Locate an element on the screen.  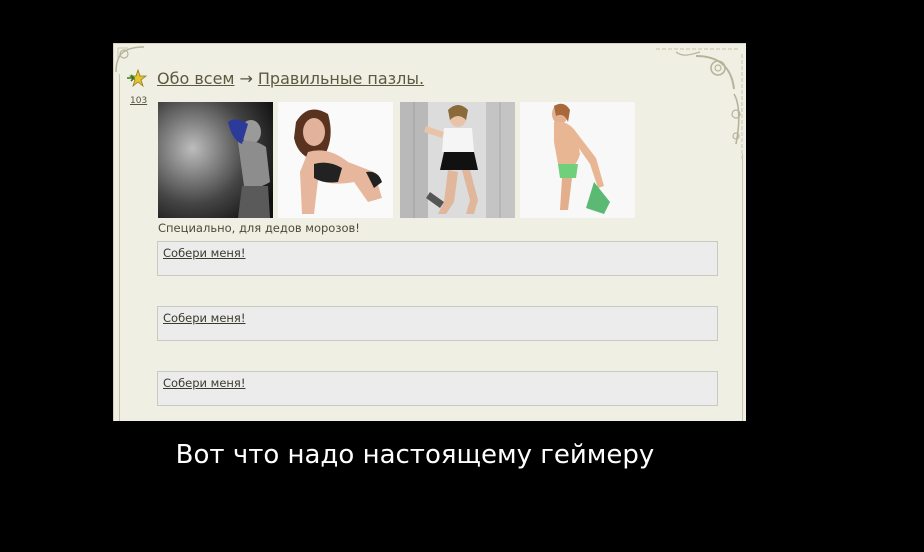
photo-woman-green-bikini-thumbnail is located at coordinates (577, 160).